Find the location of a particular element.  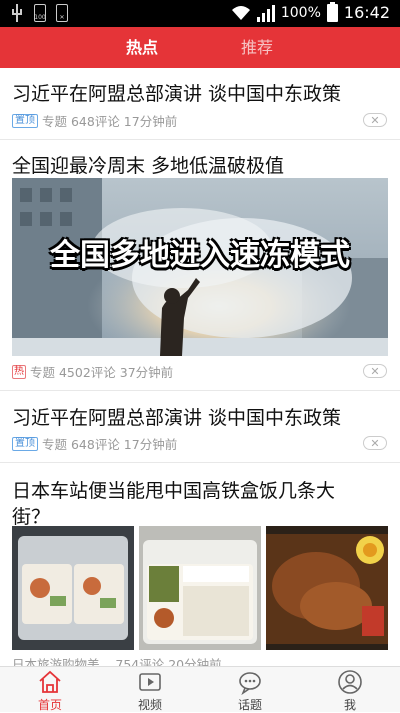

tab-hot: 热点 is located at coordinates (142, 47).